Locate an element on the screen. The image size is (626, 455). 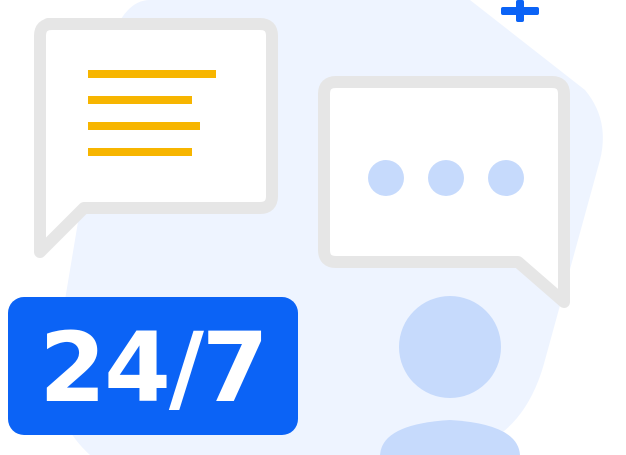
plus-icon is located at coordinates (520, 11).